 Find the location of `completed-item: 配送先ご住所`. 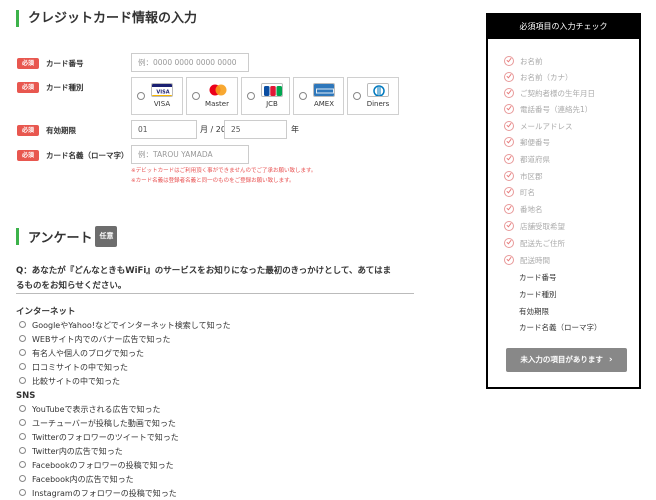

completed-item: 配送先ご住所 is located at coordinates (534, 244).